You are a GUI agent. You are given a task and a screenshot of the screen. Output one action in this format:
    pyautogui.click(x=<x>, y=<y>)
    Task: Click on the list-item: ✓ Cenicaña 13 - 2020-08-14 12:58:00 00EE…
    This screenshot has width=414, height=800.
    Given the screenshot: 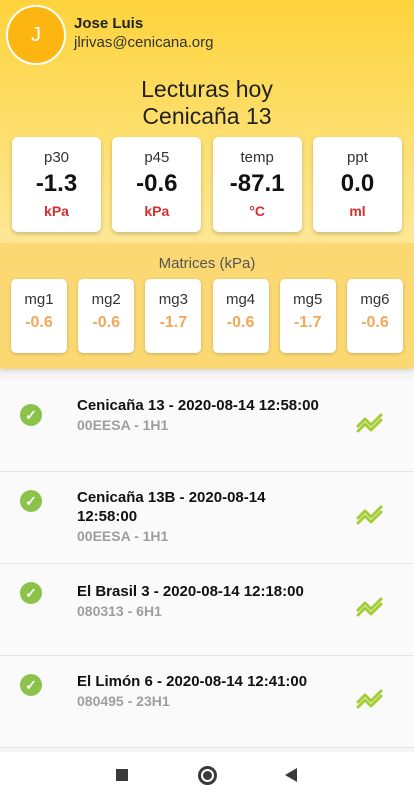 What is the action you would take?
    pyautogui.click(x=207, y=426)
    